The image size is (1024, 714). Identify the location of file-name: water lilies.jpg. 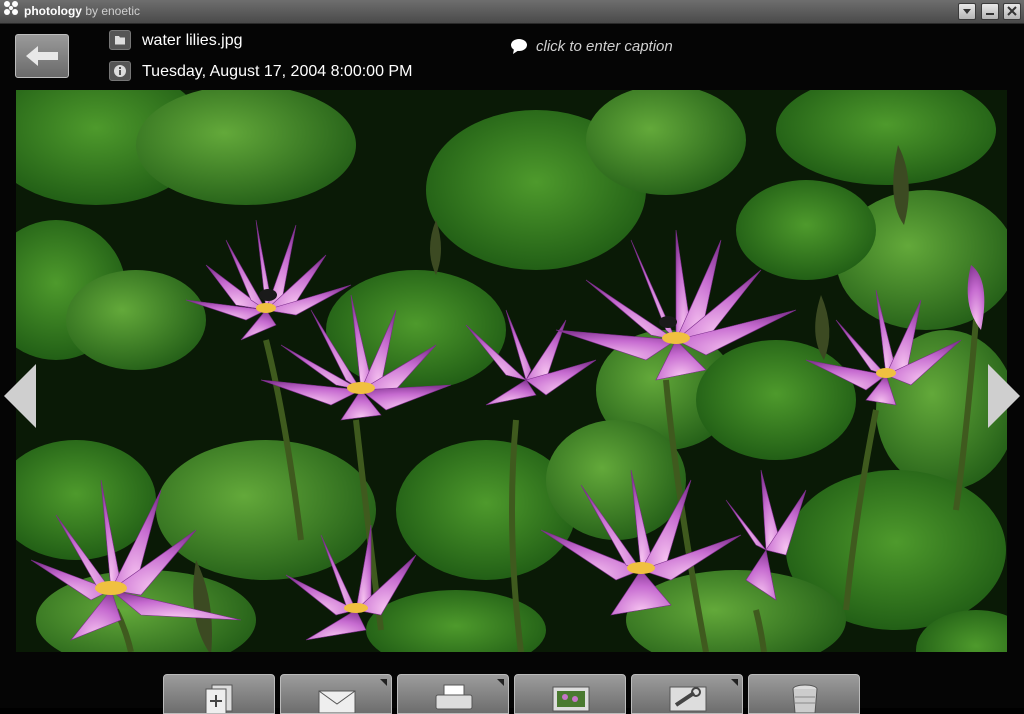
(192, 41).